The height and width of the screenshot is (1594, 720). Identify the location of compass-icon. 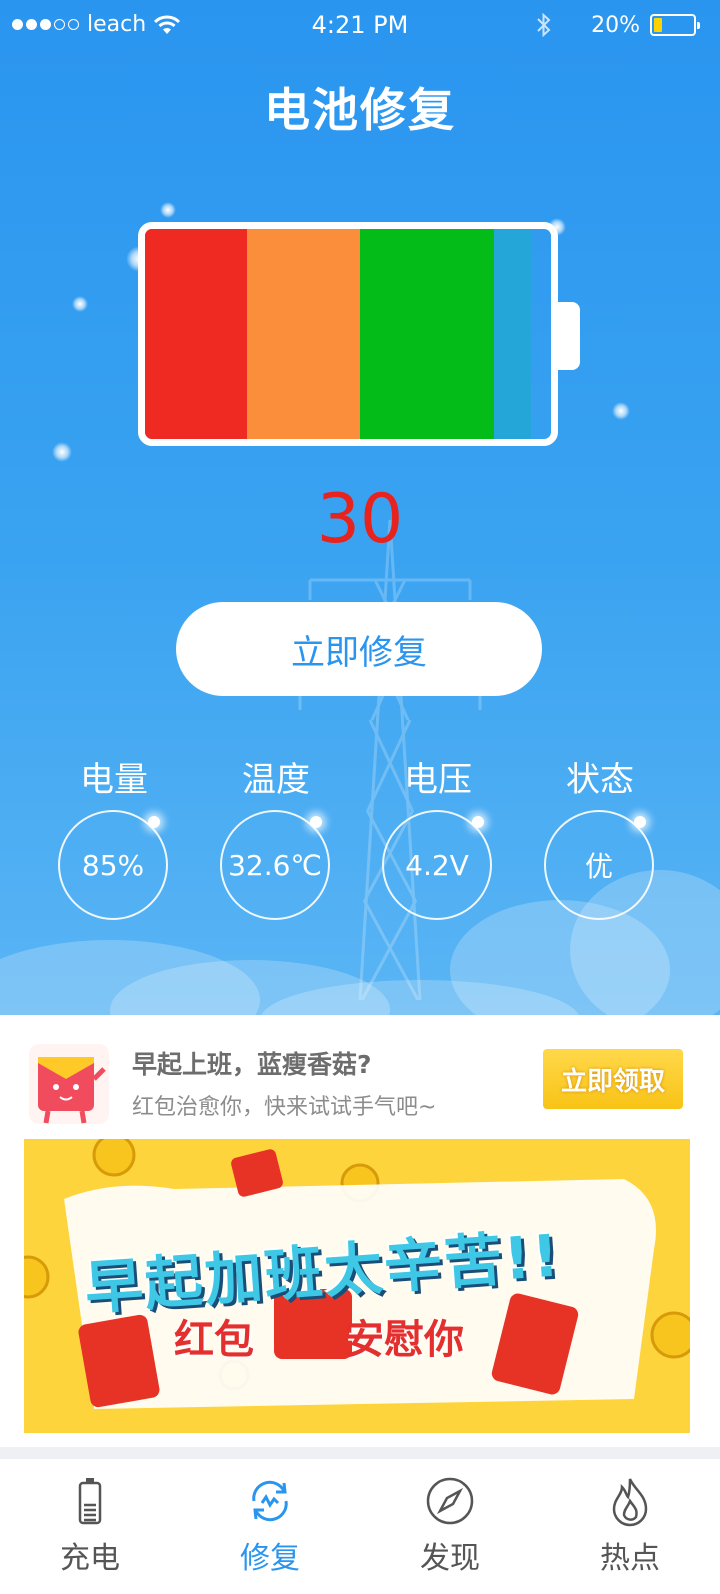
(450, 1501).